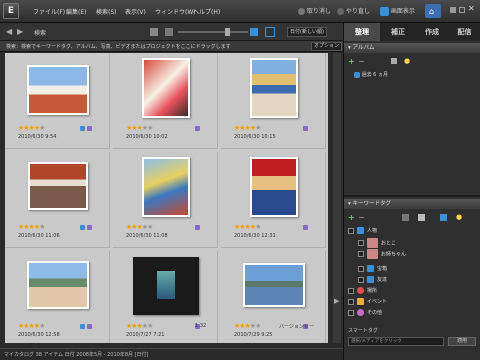 This screenshot has width=480, height=360. What do you see at coordinates (327, 46) in the screenshot?
I see `options-button: オプション` at bounding box center [327, 46].